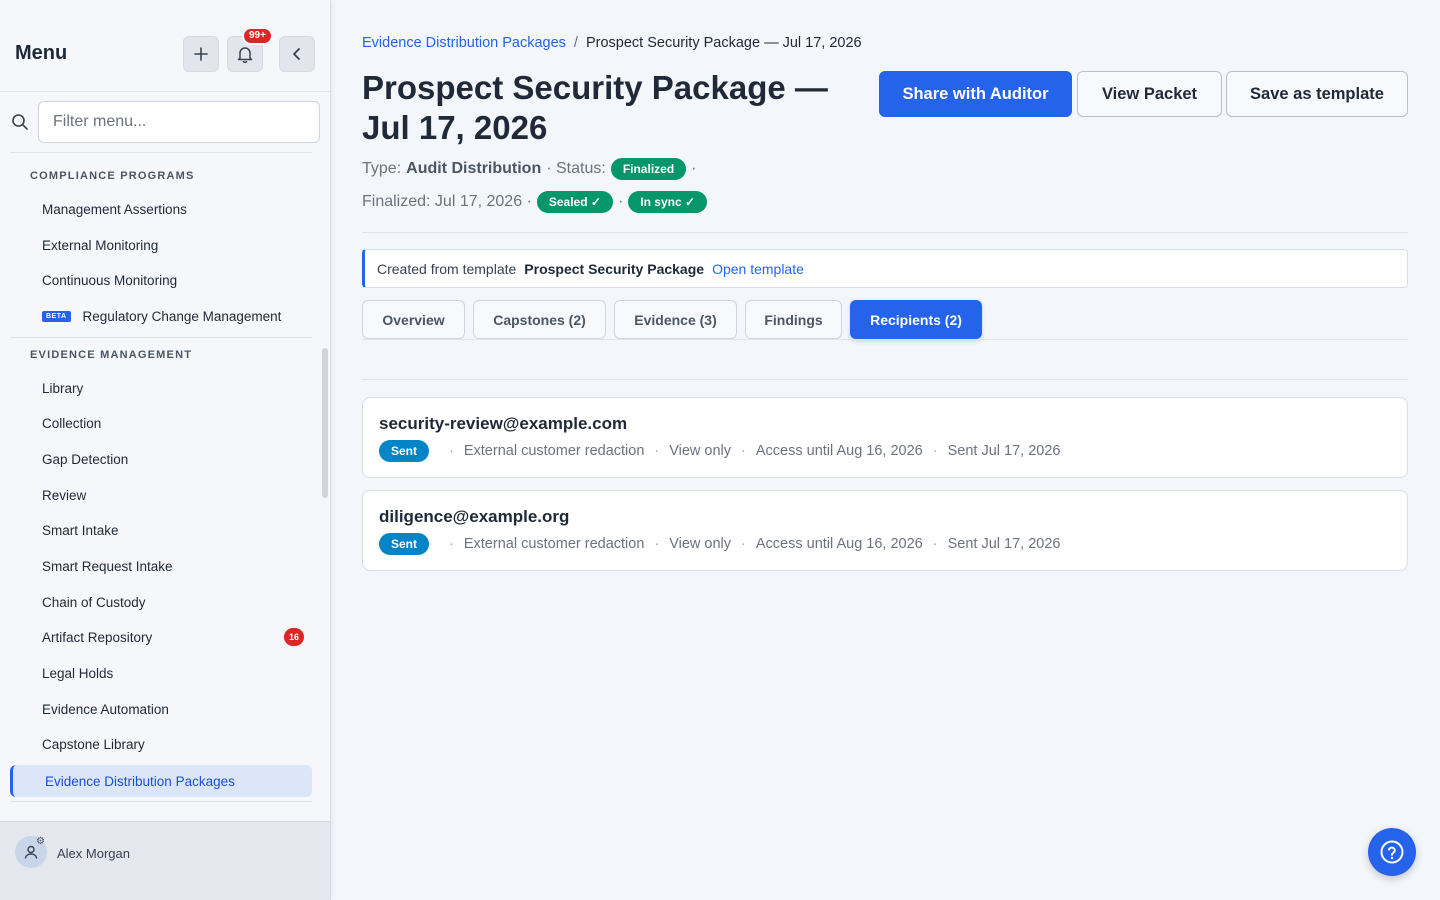 The image size is (1440, 900). Describe the element at coordinates (64, 495) in the screenshot. I see `sidebar-item-label: Review` at that location.